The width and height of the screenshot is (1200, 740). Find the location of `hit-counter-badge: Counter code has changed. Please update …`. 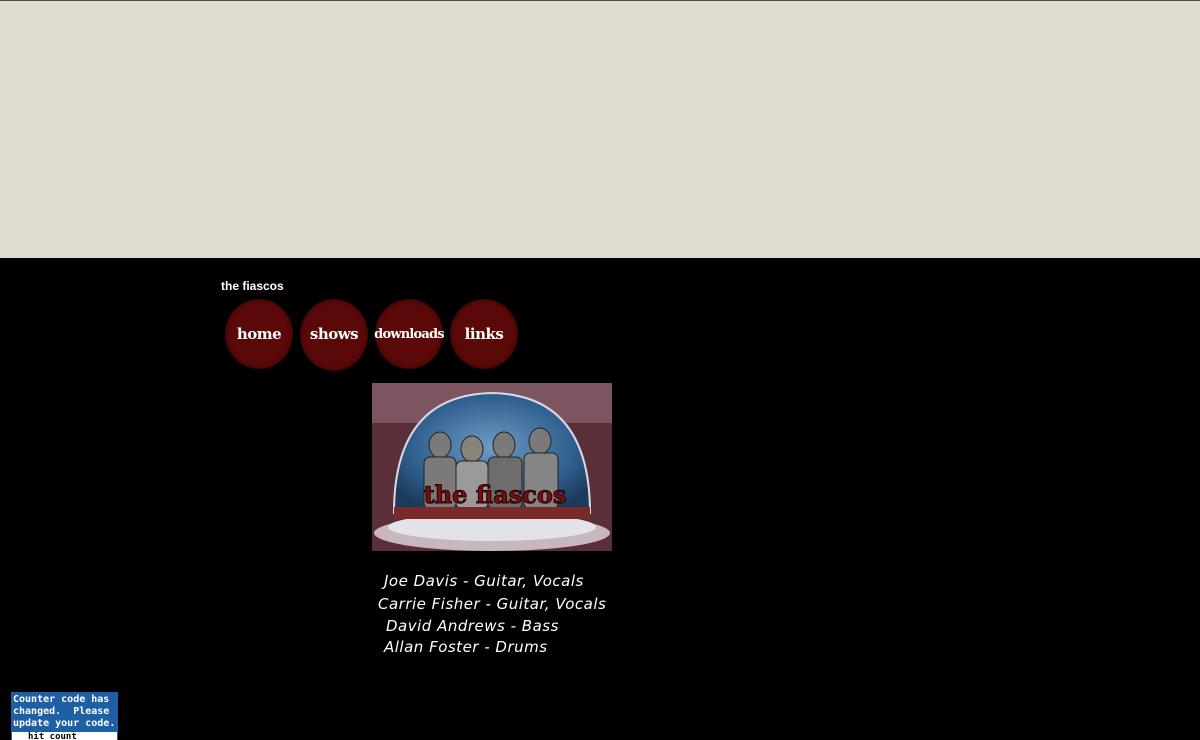

hit-counter-badge: Counter code has changed. Please update … is located at coordinates (64, 716).